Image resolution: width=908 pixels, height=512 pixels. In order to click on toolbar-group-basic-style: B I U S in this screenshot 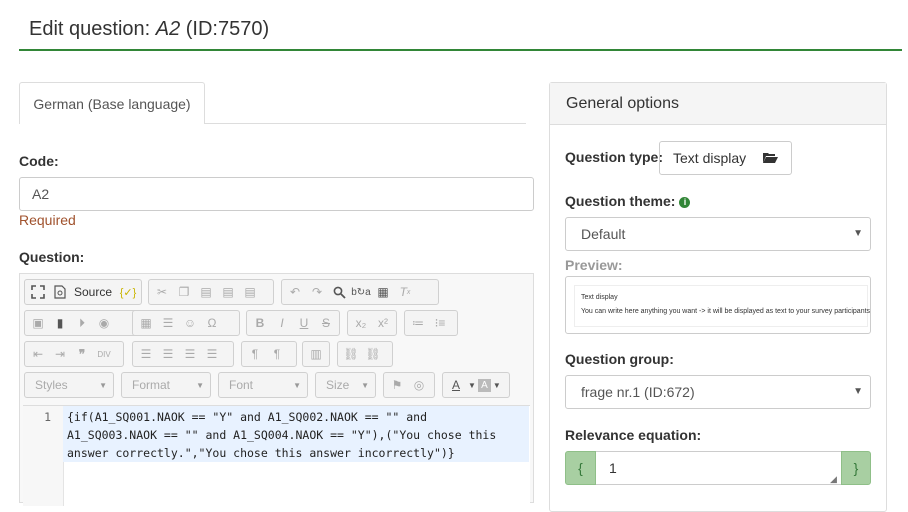, I will do `click(293, 323)`.